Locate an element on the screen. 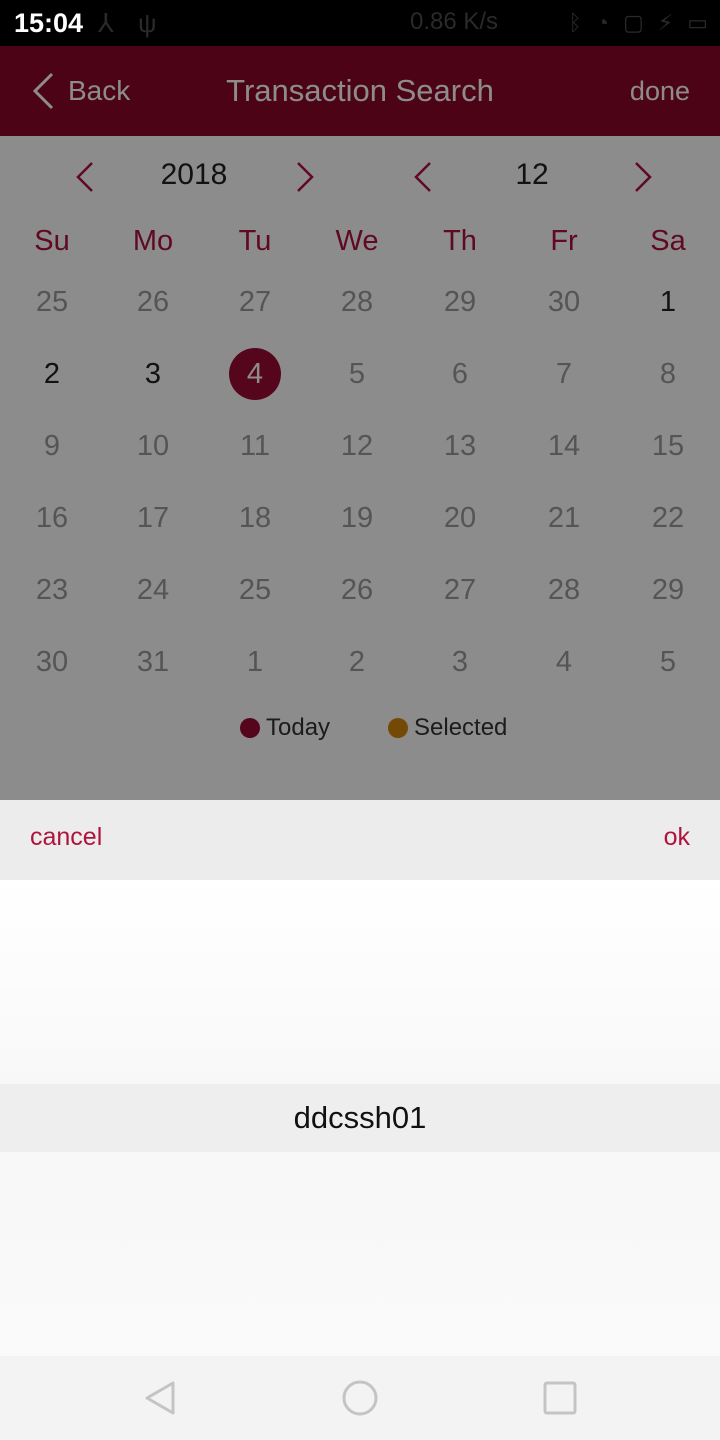  calendar-day: 20 is located at coordinates (460, 518).